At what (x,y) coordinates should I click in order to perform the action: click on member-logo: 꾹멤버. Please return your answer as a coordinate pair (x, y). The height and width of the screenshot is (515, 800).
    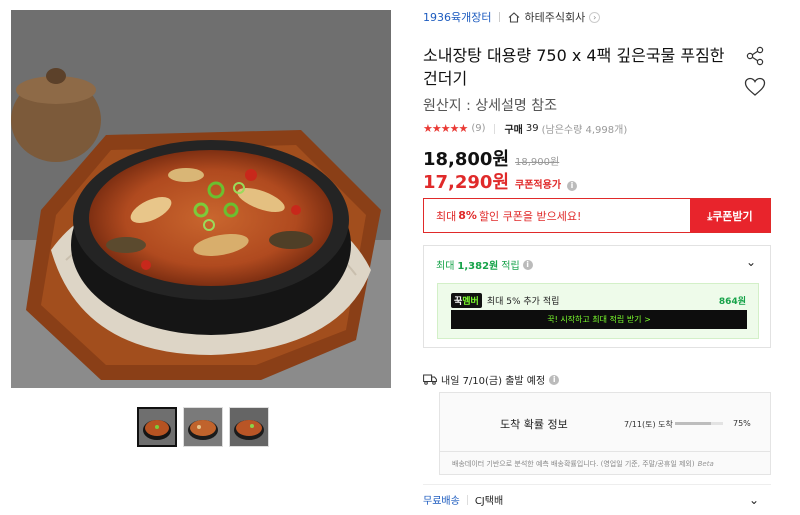
    Looking at the image, I should click on (466, 300).